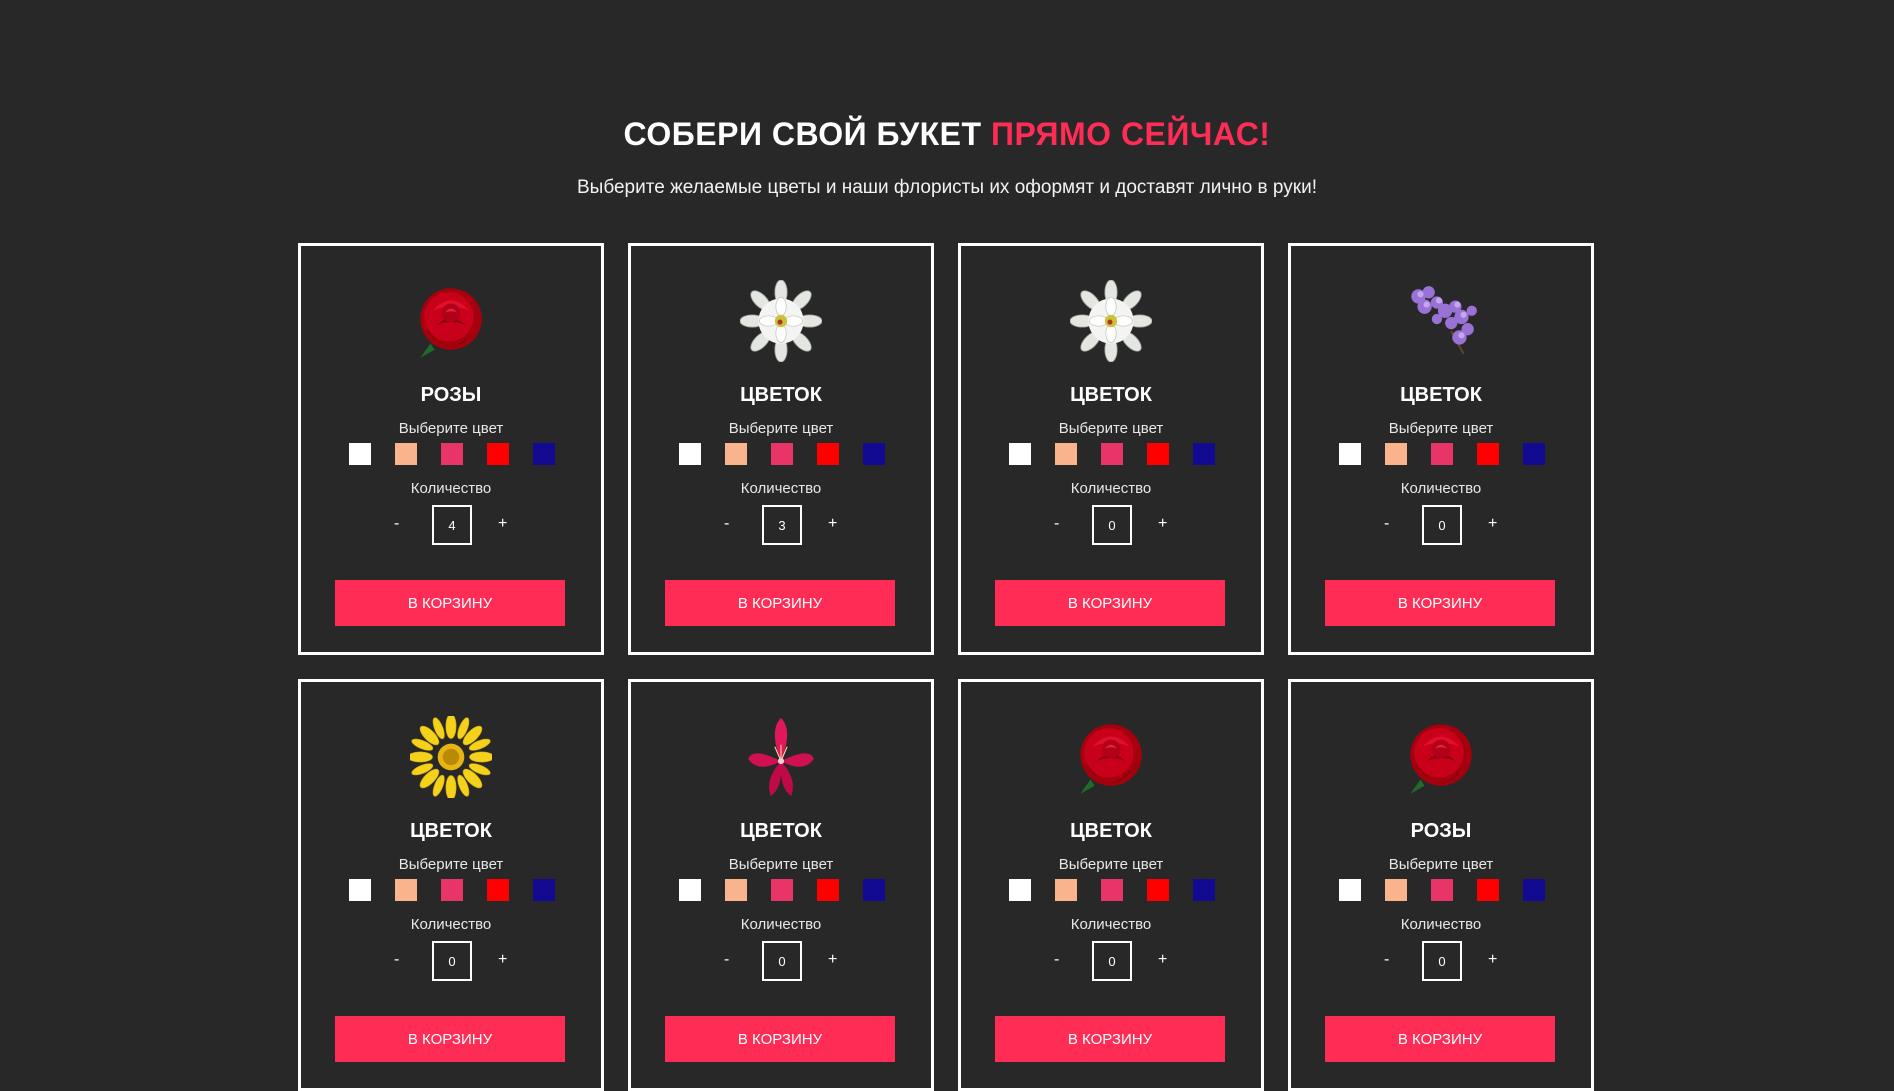 The width and height of the screenshot is (1894, 1091). What do you see at coordinates (781, 757) in the screenshot?
I see `pink-alstroemeria-icon` at bounding box center [781, 757].